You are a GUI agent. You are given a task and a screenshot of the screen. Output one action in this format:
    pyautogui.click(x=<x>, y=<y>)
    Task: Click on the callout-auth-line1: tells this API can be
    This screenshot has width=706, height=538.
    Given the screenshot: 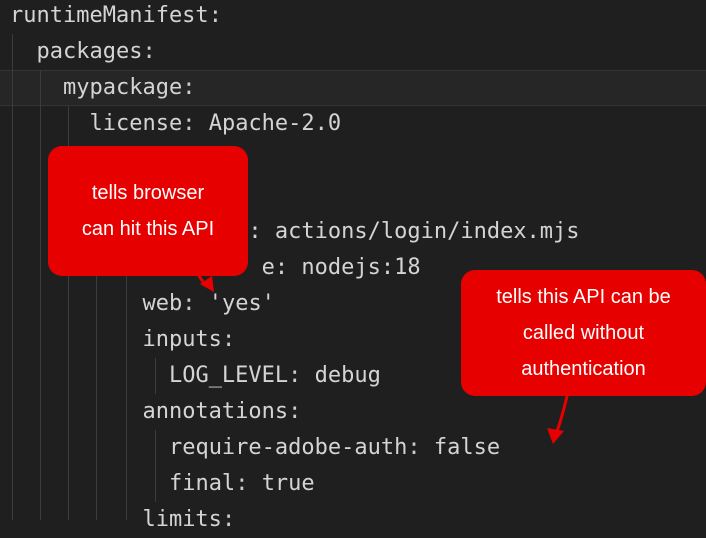 What is the action you would take?
    pyautogui.click(x=583, y=297)
    